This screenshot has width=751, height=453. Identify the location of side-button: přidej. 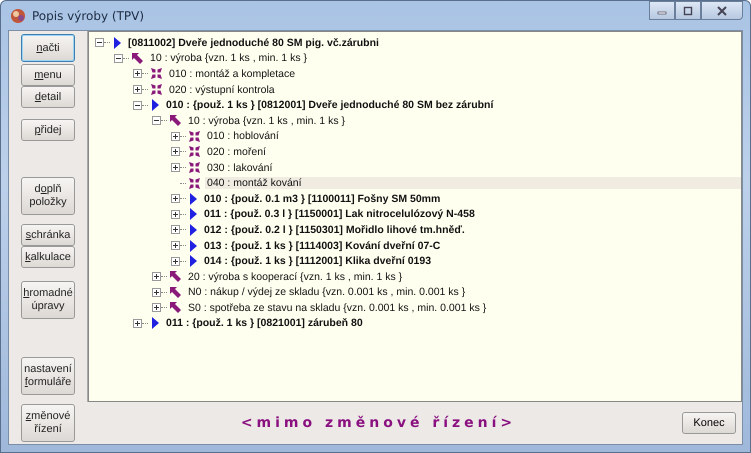
(48, 130).